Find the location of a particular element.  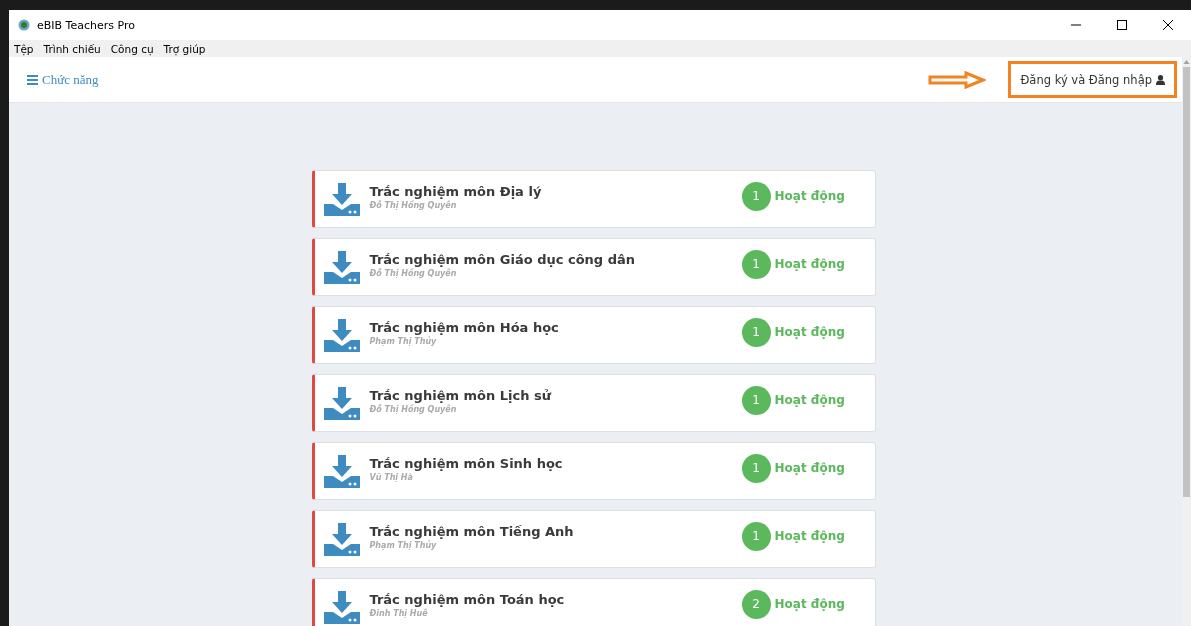

arrow-icon is located at coordinates (957, 79).